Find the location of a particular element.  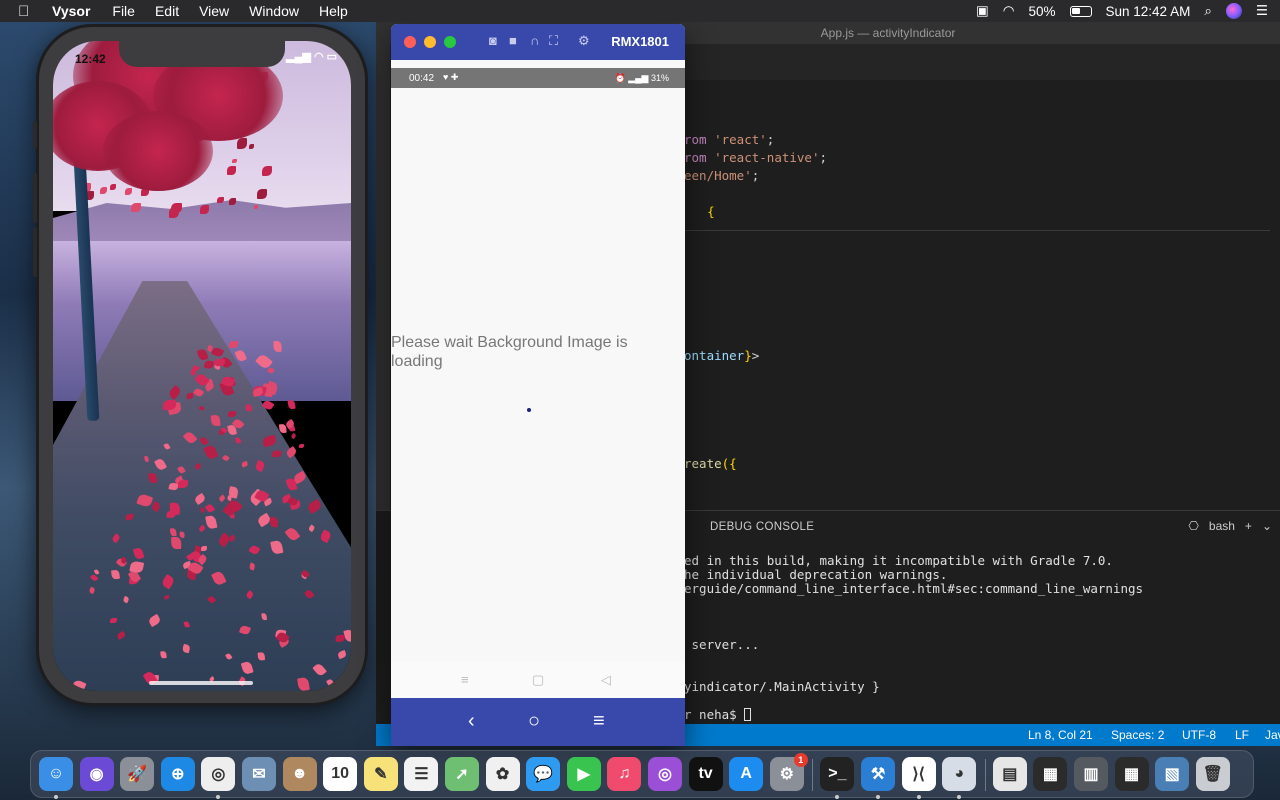

recents-icon: ≡ is located at coordinates (465, 679).